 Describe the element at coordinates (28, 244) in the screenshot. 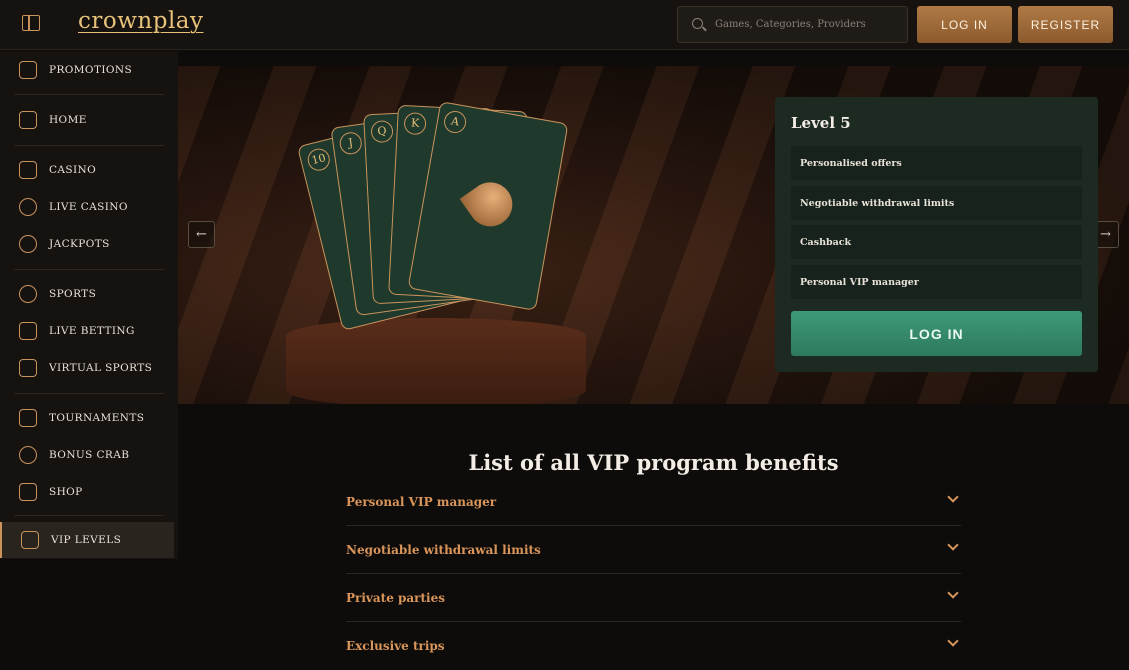

I see `clover-icon` at that location.